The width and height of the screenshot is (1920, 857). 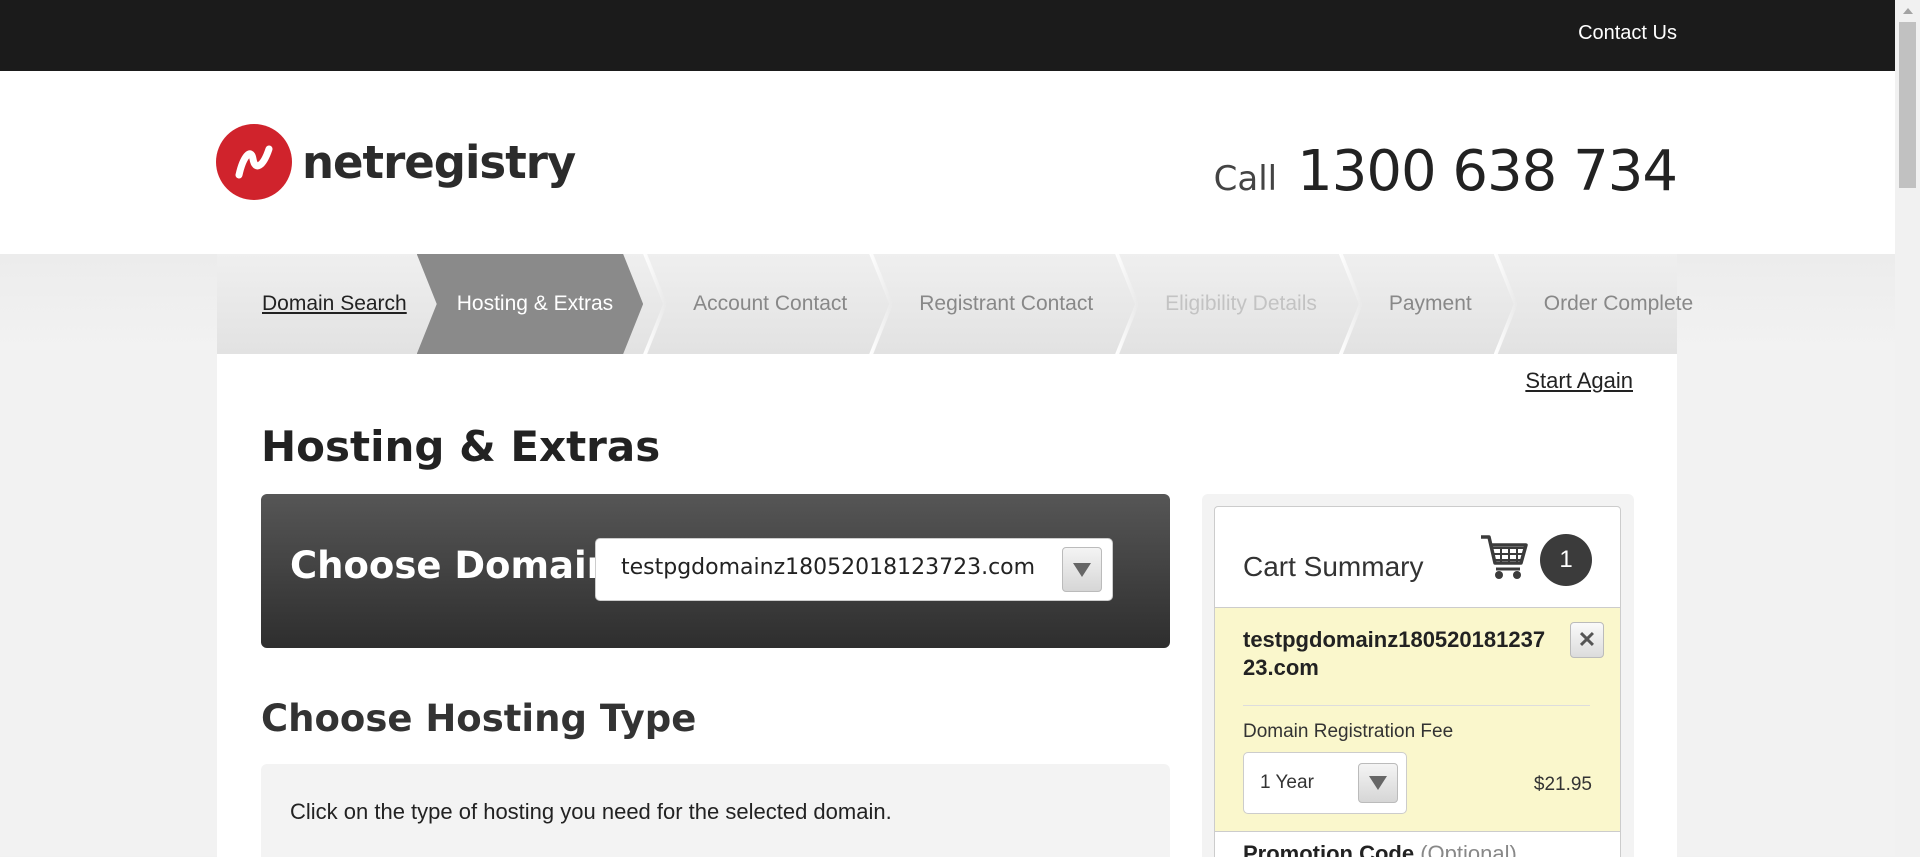 What do you see at coordinates (1416, 304) in the screenshot?
I see `step-payment: Payment` at bounding box center [1416, 304].